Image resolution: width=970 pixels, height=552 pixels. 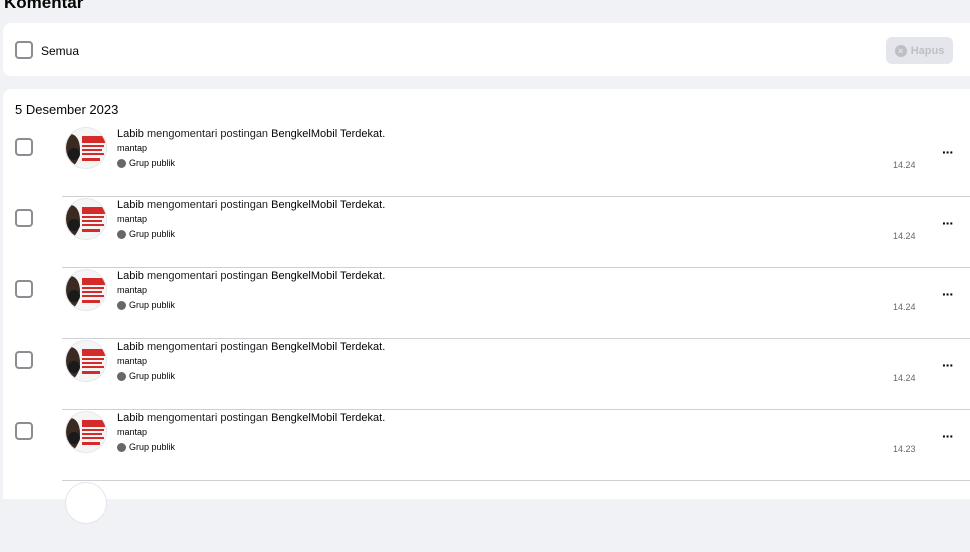 What do you see at coordinates (927, 50) in the screenshot?
I see `delete-button-label: Hapus` at bounding box center [927, 50].